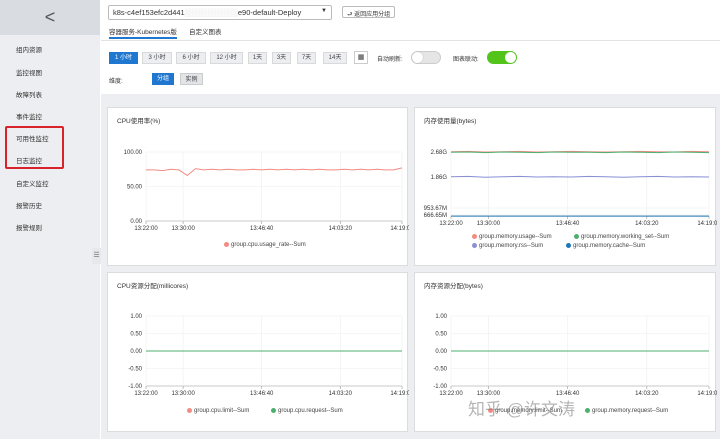 The image size is (720, 439). I want to click on legend-label: group.memory.usage--Sum, so click(515, 237).